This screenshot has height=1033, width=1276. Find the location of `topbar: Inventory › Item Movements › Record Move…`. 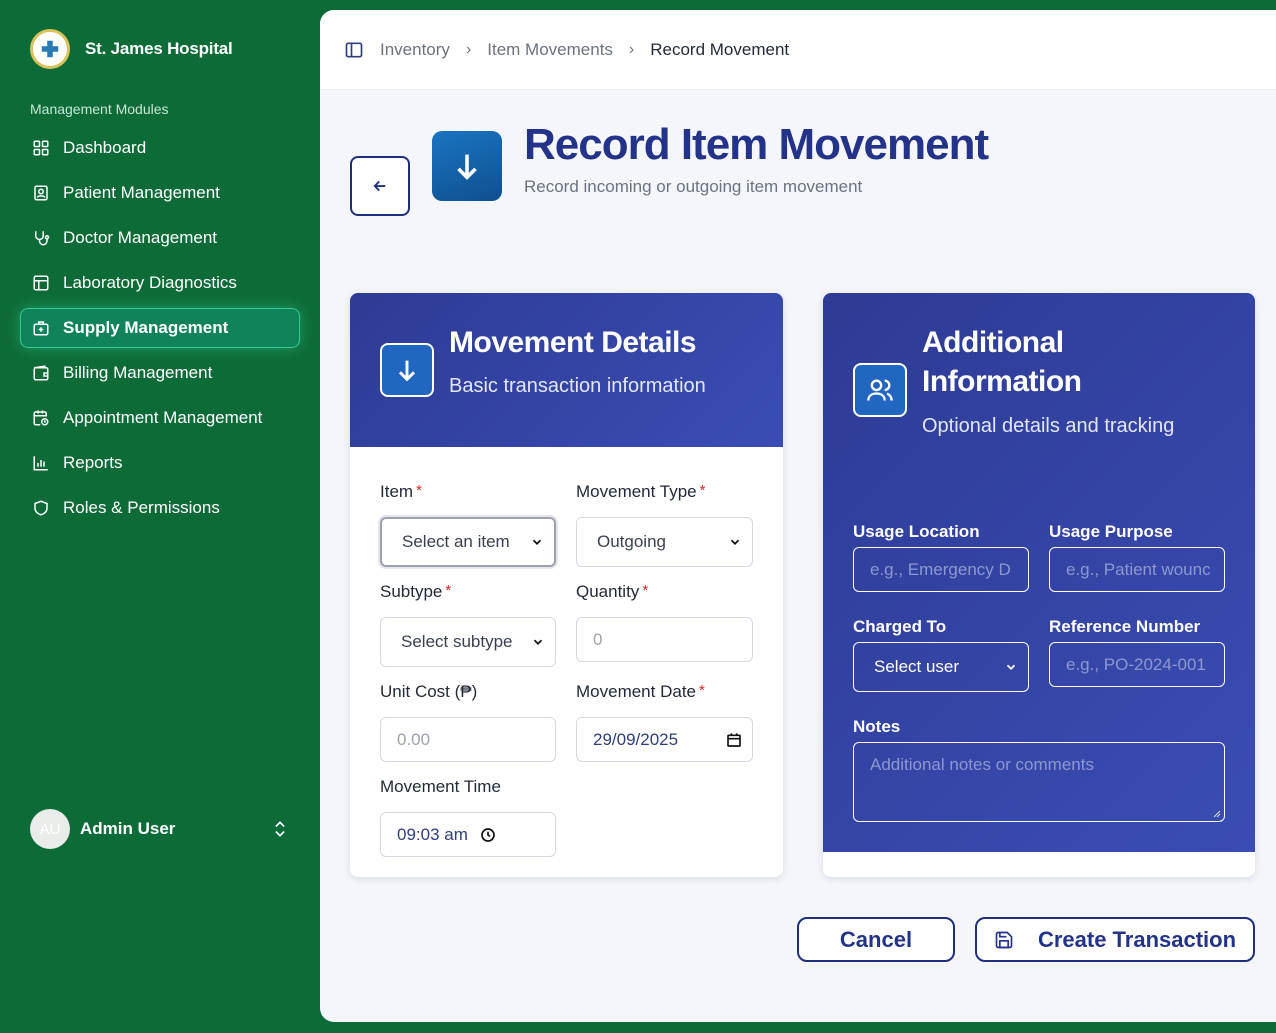

topbar: Inventory › Item Movements › Record Move… is located at coordinates (798, 50).